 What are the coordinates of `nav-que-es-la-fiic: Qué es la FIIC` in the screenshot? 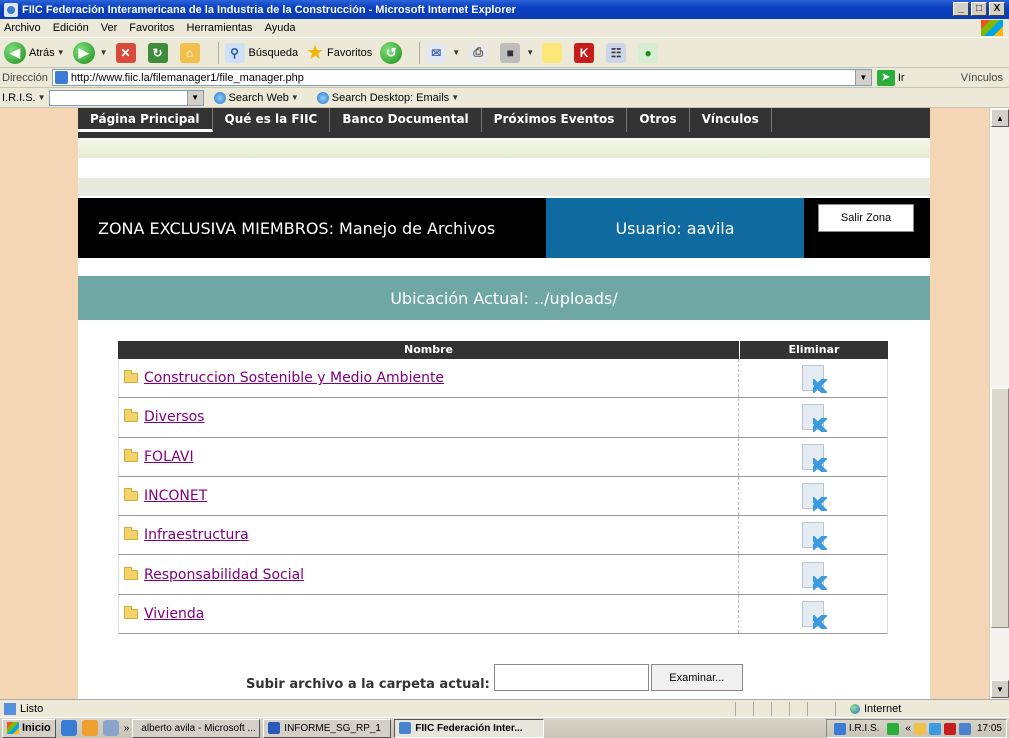 It's located at (272, 120).